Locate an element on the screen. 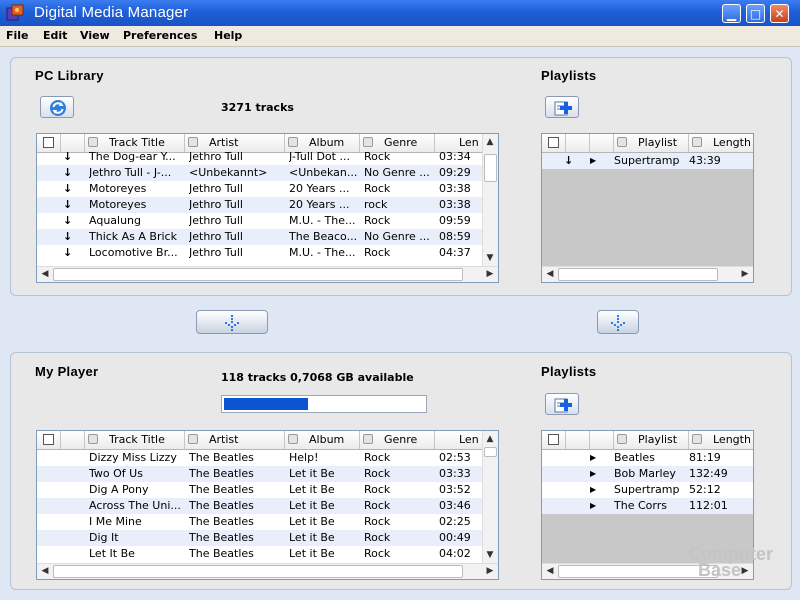 This screenshot has height=600, width=800. maximize-button: □ is located at coordinates (755, 13).